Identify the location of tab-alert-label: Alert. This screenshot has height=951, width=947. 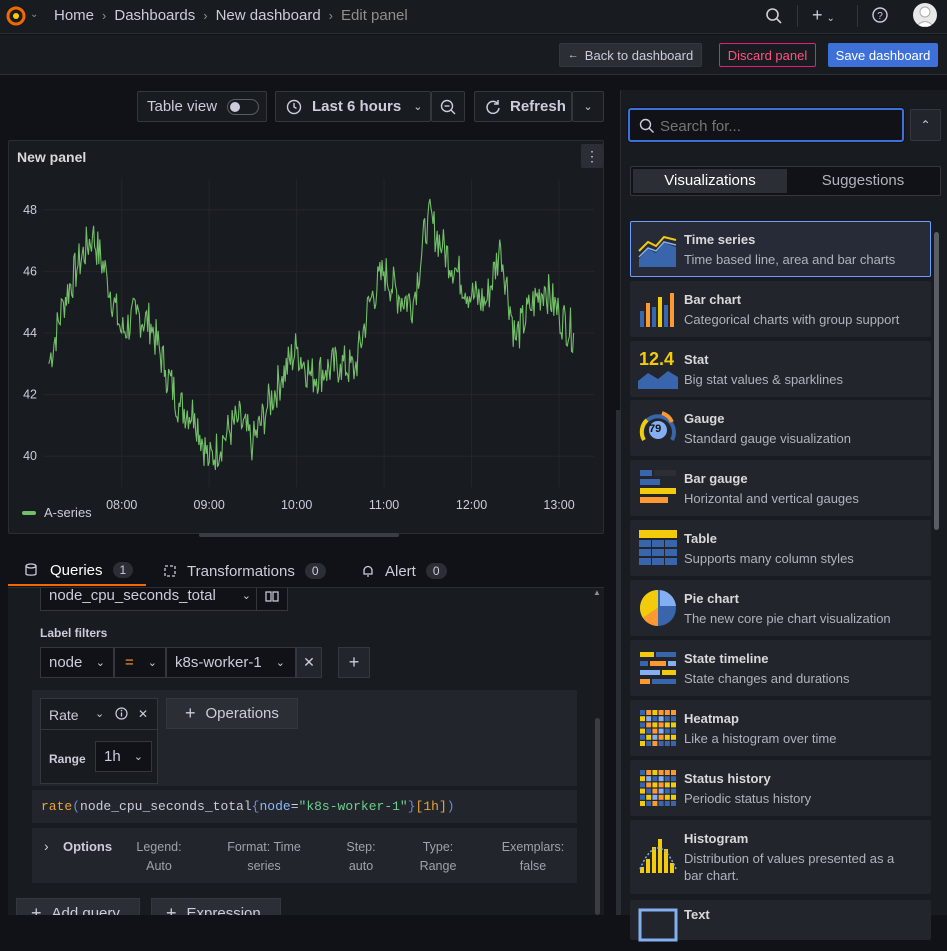
(400, 571).